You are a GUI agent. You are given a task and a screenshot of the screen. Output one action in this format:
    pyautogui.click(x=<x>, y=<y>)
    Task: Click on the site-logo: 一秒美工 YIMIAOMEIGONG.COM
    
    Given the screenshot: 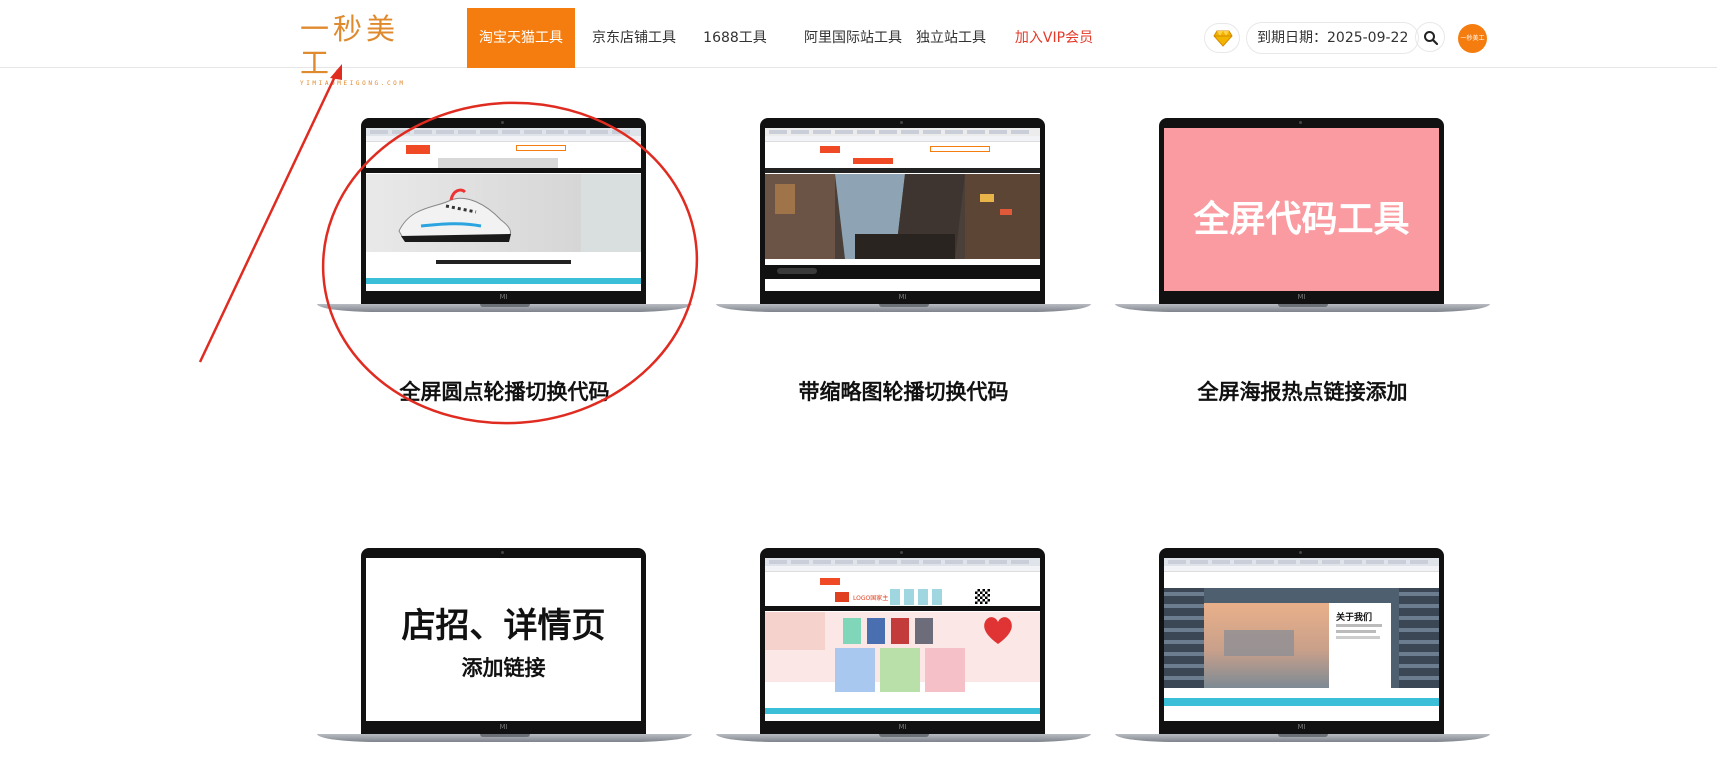 What is the action you would take?
    pyautogui.click(x=360, y=49)
    